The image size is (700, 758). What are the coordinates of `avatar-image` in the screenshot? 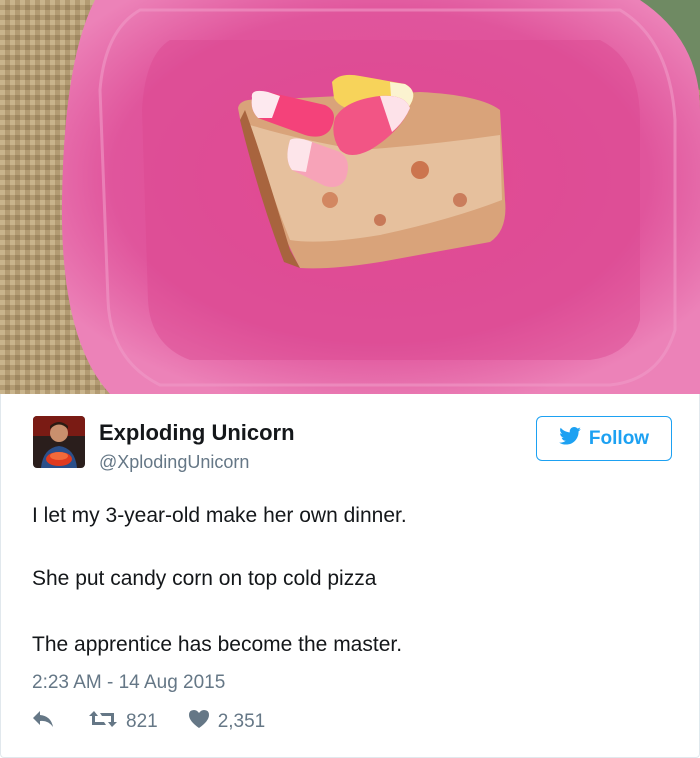 It's located at (59, 442).